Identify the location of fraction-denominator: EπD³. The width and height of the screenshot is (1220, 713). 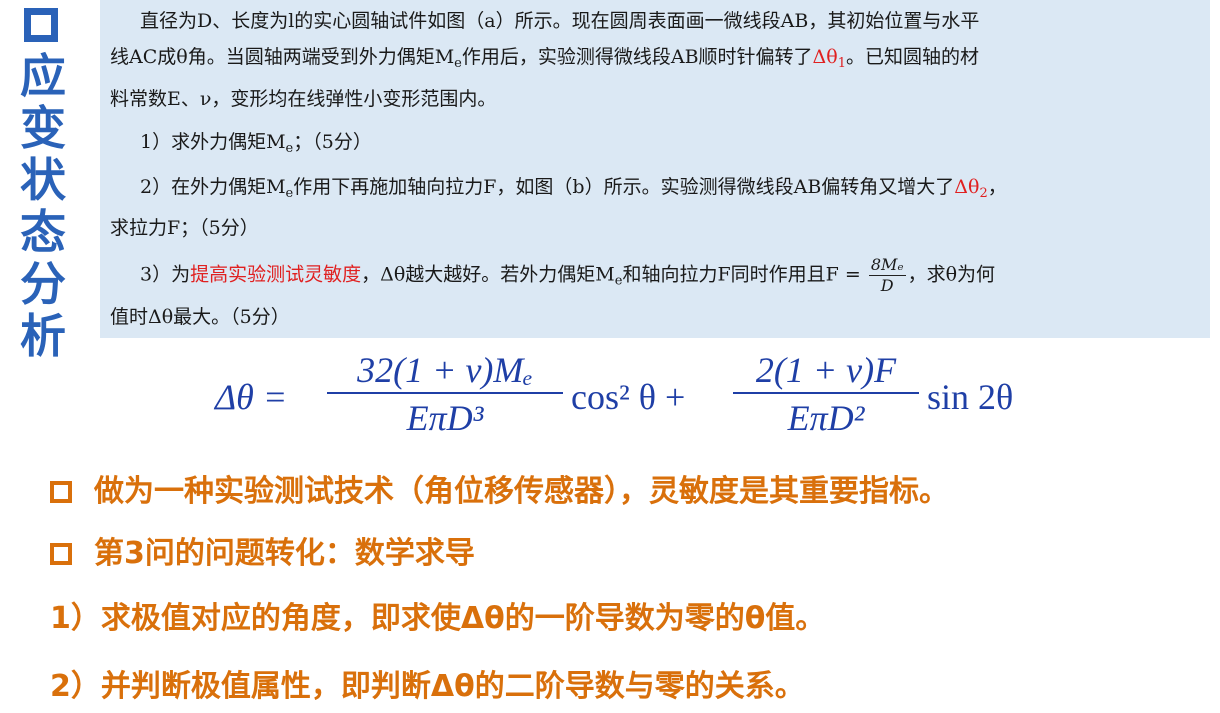
(445, 418).